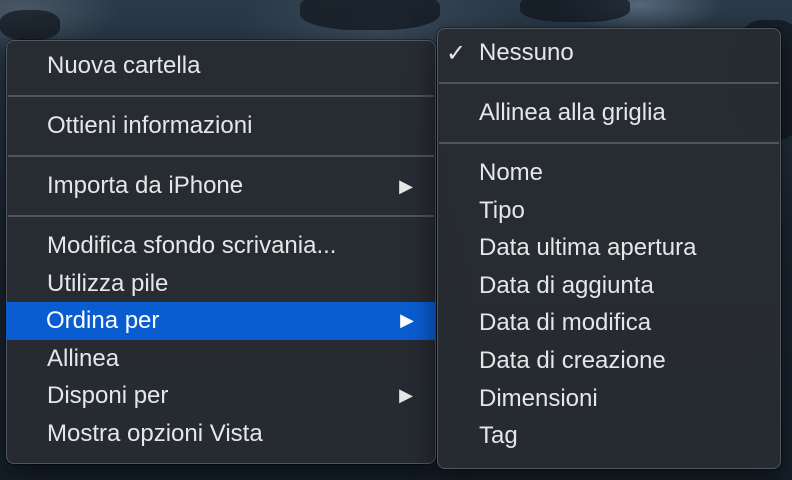 This screenshot has height=480, width=792. I want to click on submenu-item-date-created: Data di creazione, so click(609, 361).